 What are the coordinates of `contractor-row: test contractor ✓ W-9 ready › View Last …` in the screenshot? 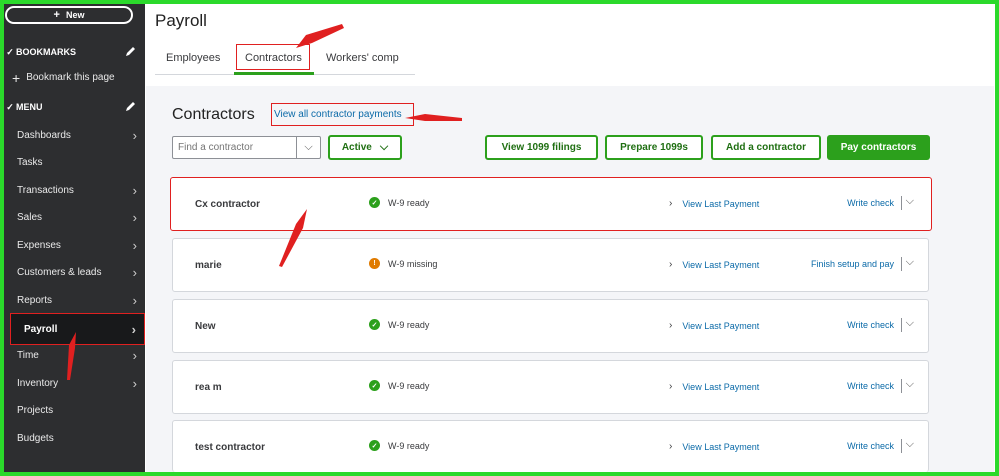 It's located at (550, 446).